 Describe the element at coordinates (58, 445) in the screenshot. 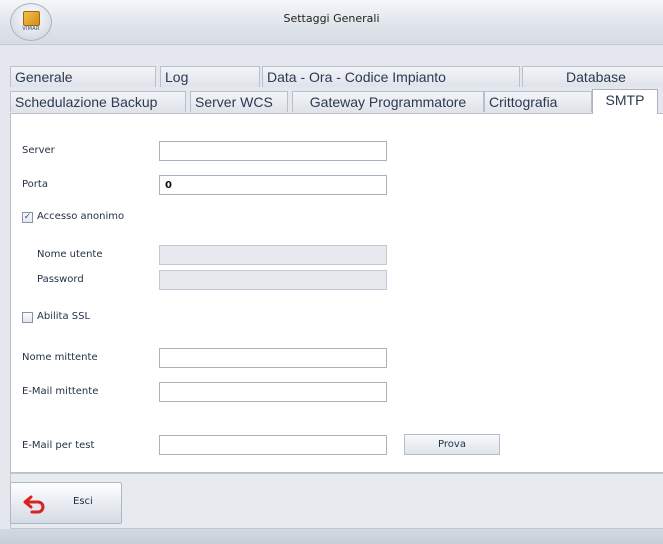

I see `email-test-label: E-Mail per test` at that location.